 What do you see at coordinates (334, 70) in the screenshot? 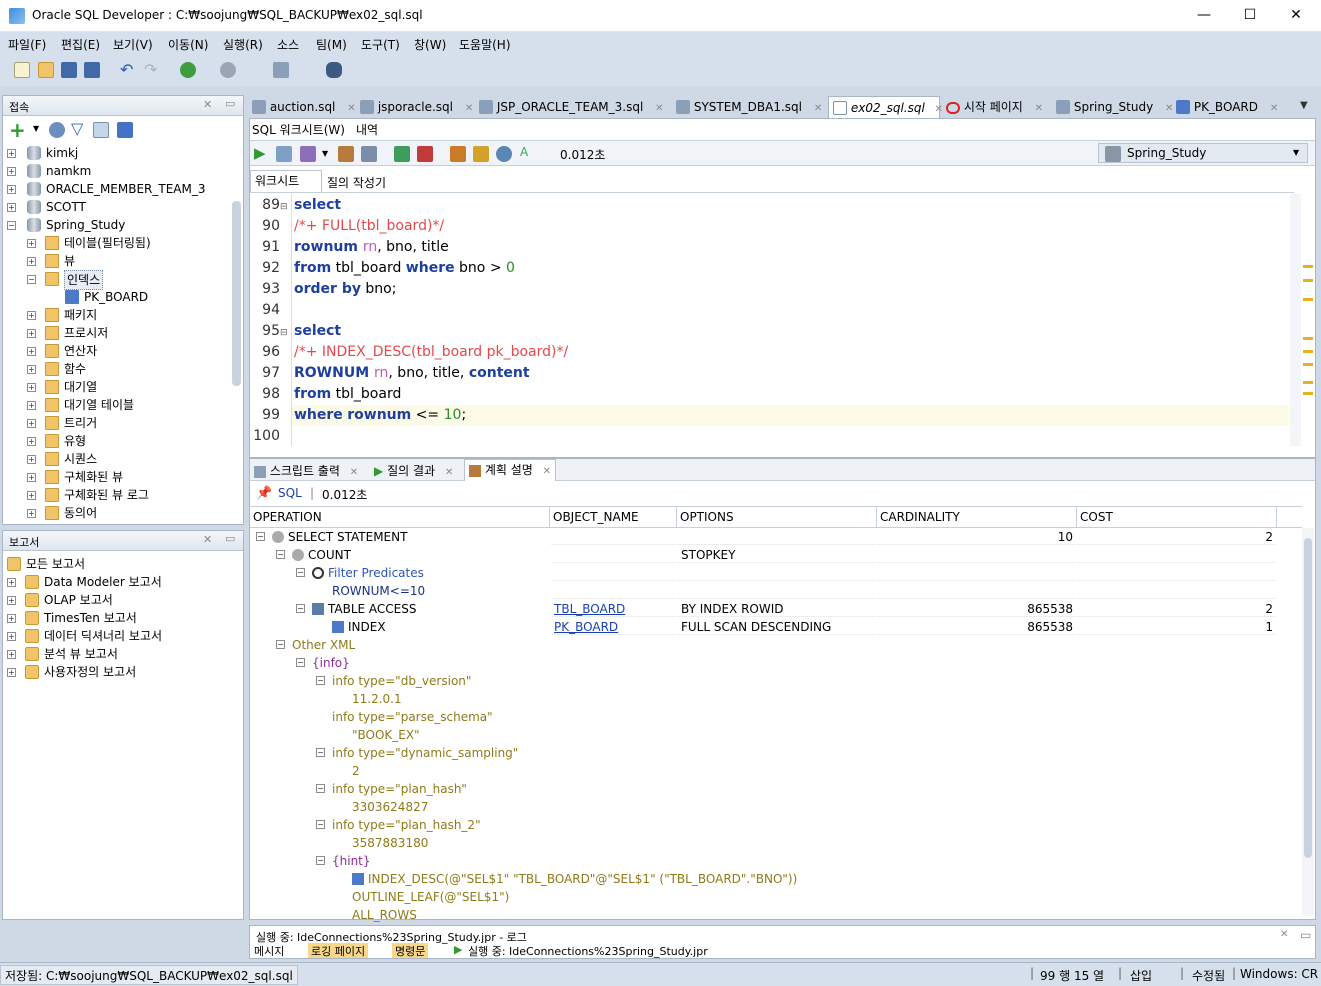
I see `binoculars-icon` at bounding box center [334, 70].